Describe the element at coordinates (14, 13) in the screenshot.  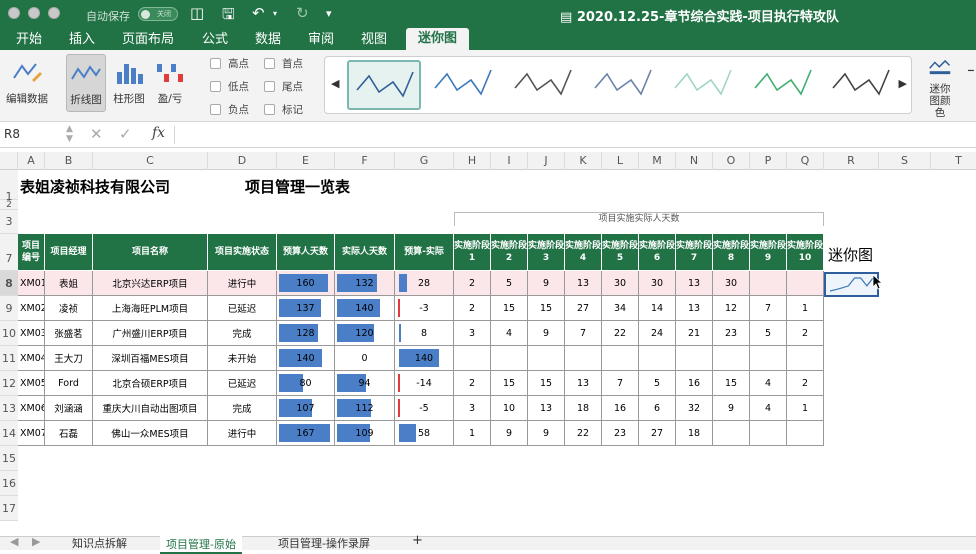
I see `close-window-button` at that location.